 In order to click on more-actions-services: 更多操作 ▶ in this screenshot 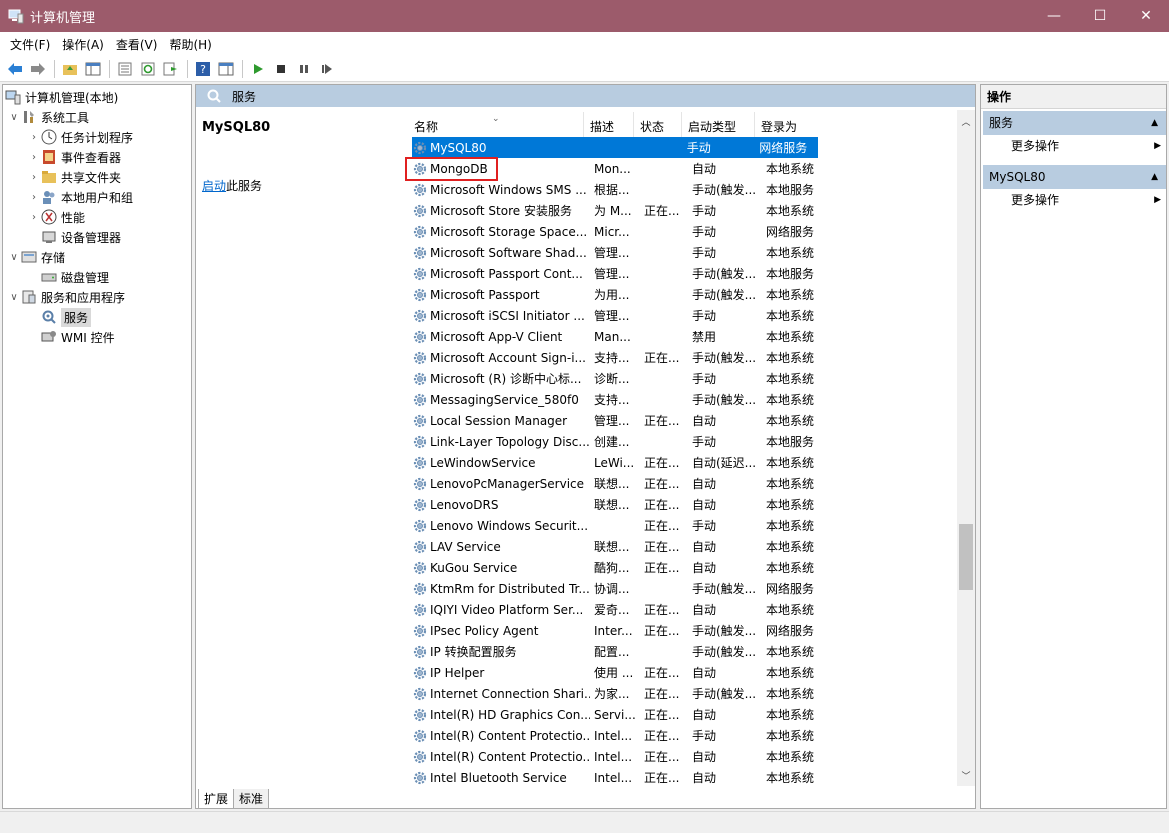, I will do `click(1086, 146)`.